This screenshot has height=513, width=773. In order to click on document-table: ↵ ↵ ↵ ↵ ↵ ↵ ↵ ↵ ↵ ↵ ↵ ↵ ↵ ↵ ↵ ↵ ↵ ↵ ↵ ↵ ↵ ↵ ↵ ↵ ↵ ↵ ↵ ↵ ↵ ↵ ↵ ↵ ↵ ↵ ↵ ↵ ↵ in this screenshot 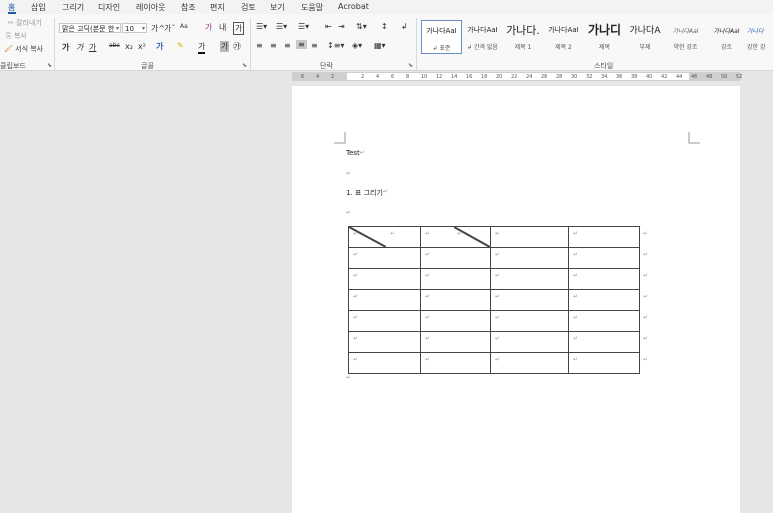, I will do `click(498, 300)`.